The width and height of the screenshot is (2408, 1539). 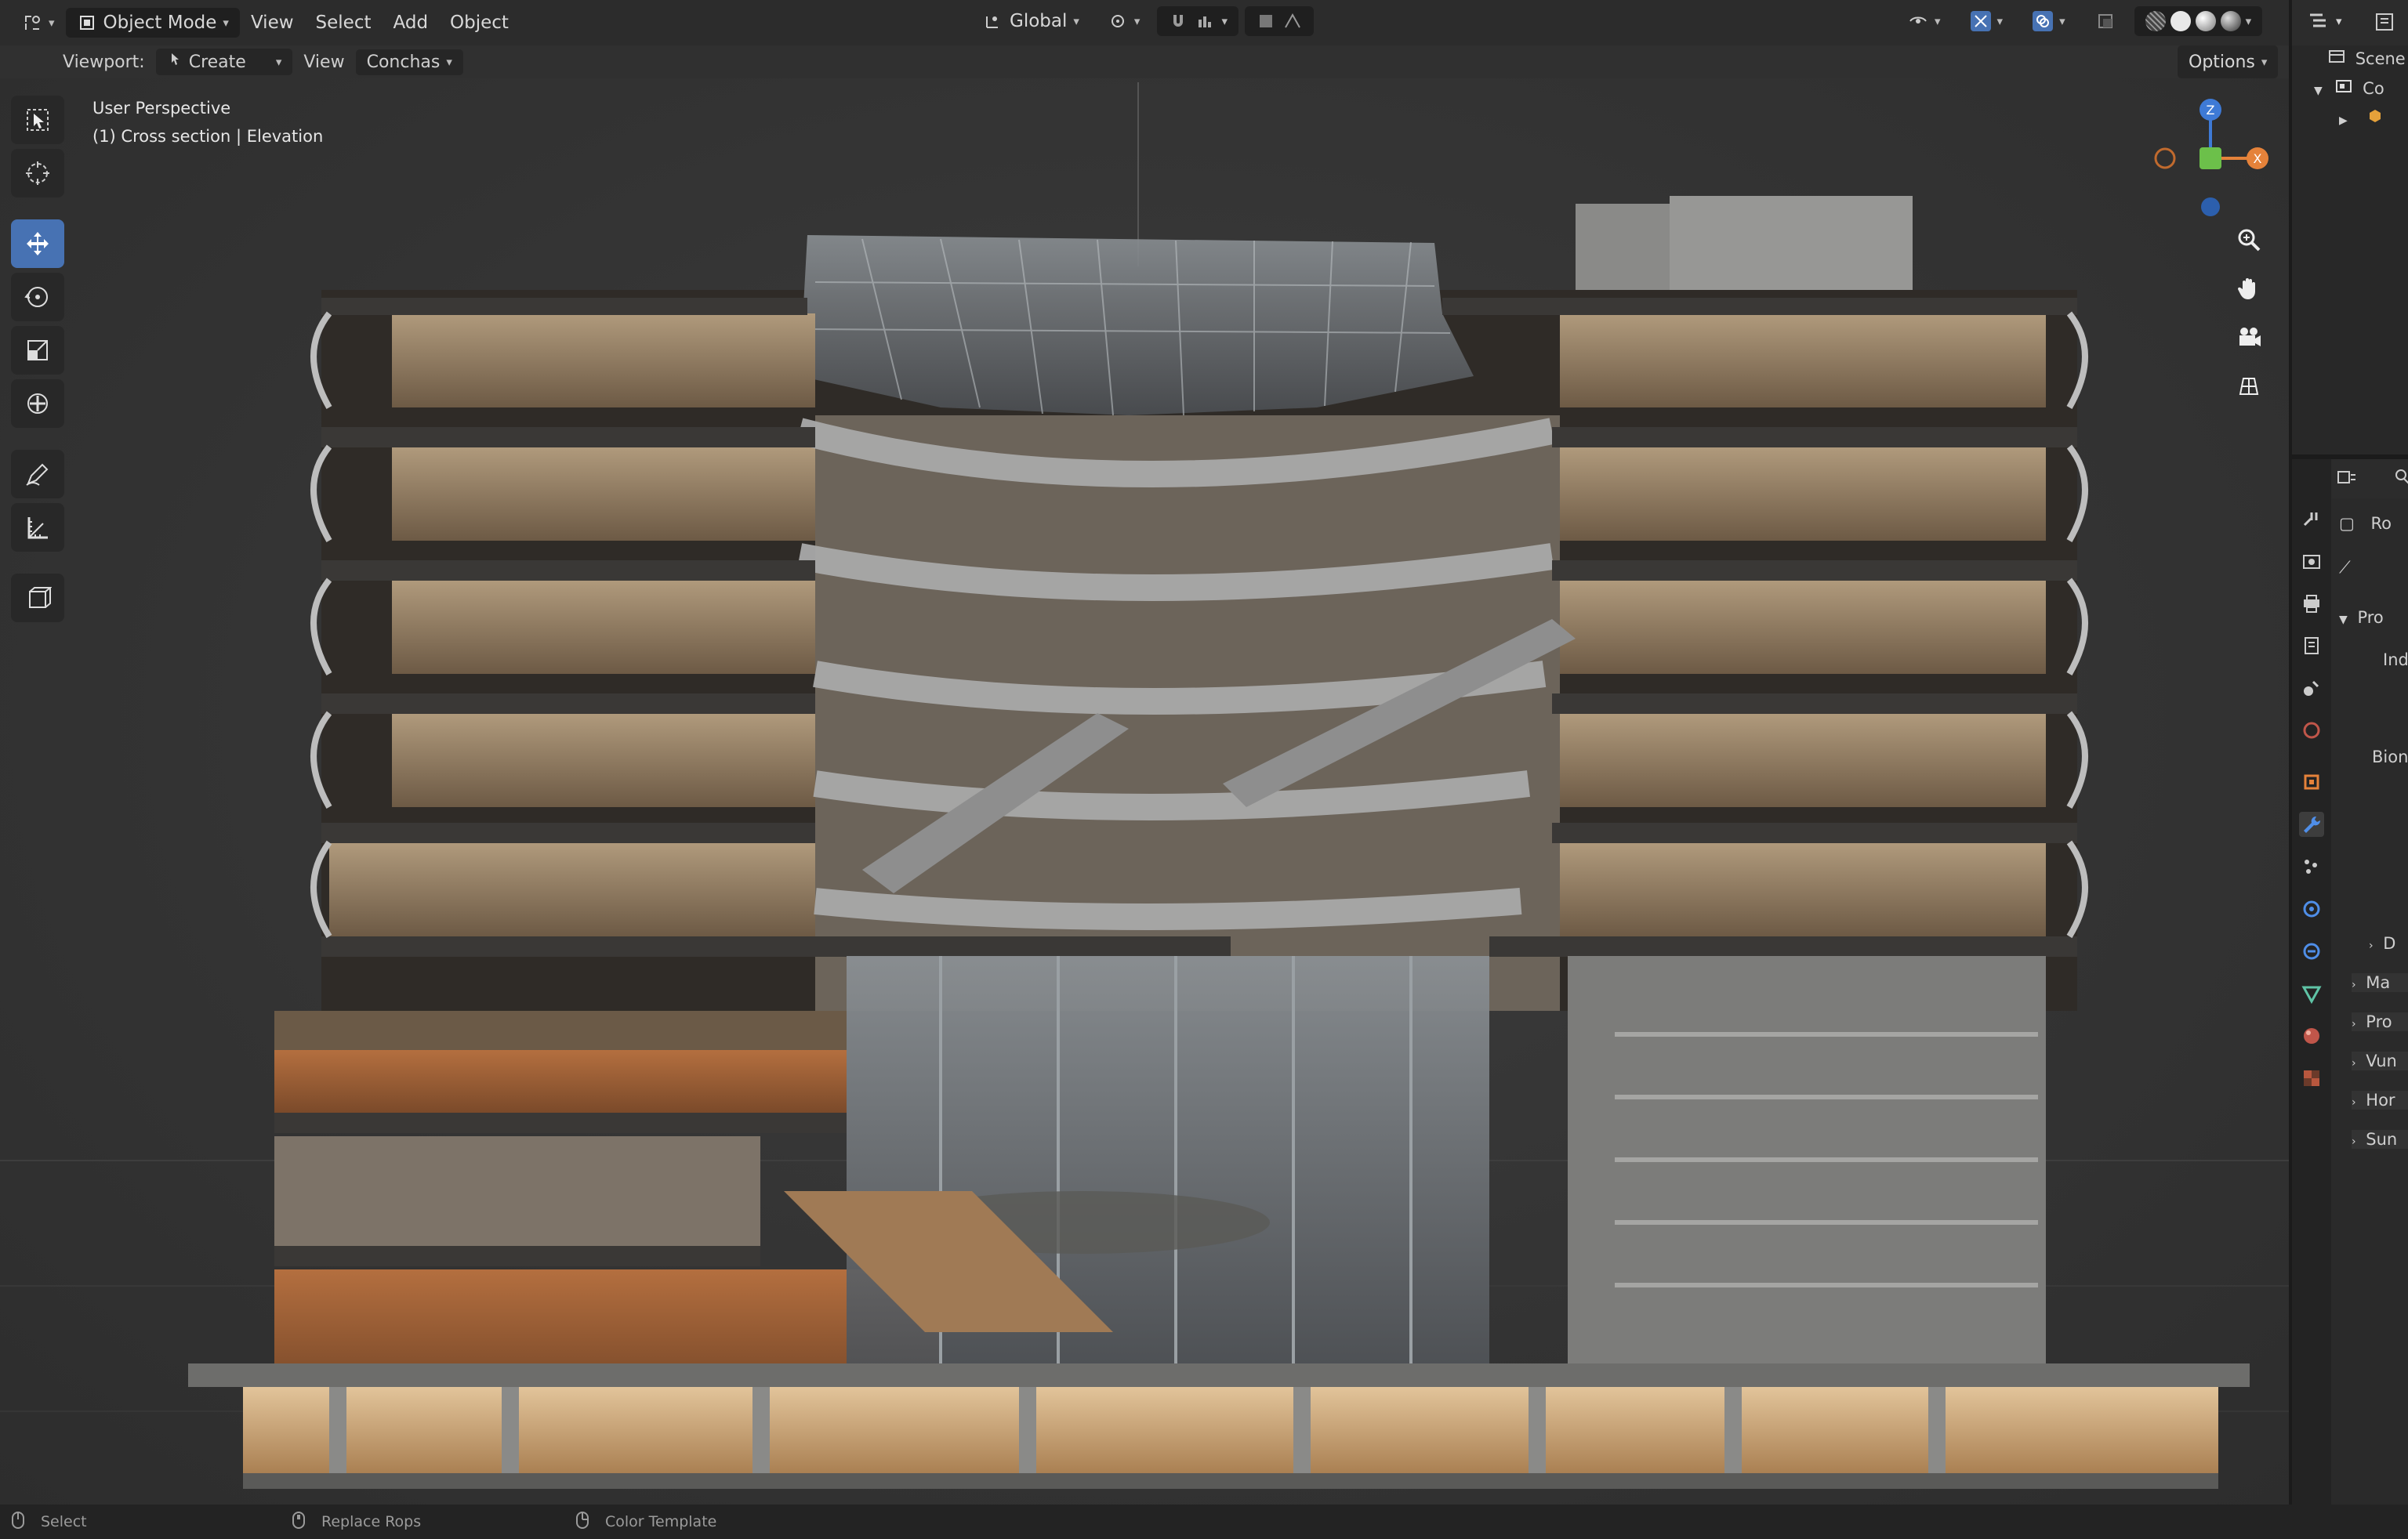 What do you see at coordinates (2248, 240) in the screenshot?
I see `zoom-button` at bounding box center [2248, 240].